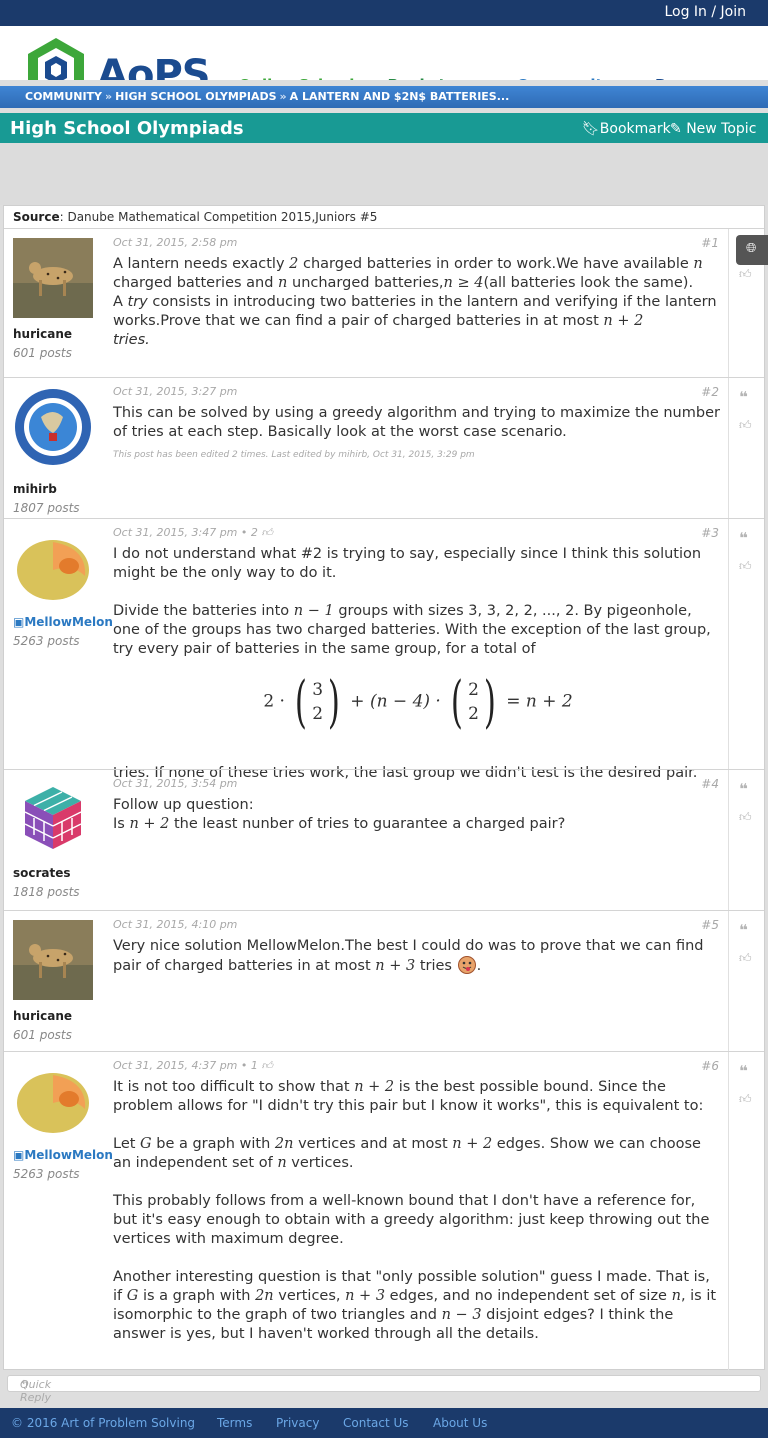 The height and width of the screenshot is (1438, 768). What do you see at coordinates (710, 925) in the screenshot?
I see `post-number: #5` at bounding box center [710, 925].